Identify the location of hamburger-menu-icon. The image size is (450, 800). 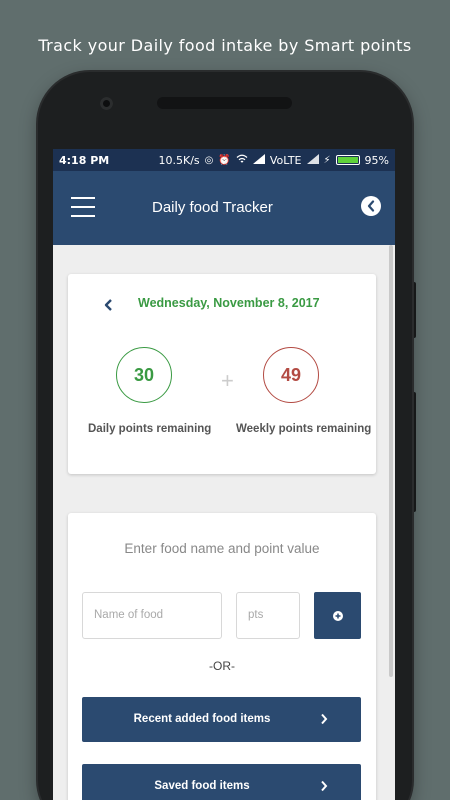
(83, 207).